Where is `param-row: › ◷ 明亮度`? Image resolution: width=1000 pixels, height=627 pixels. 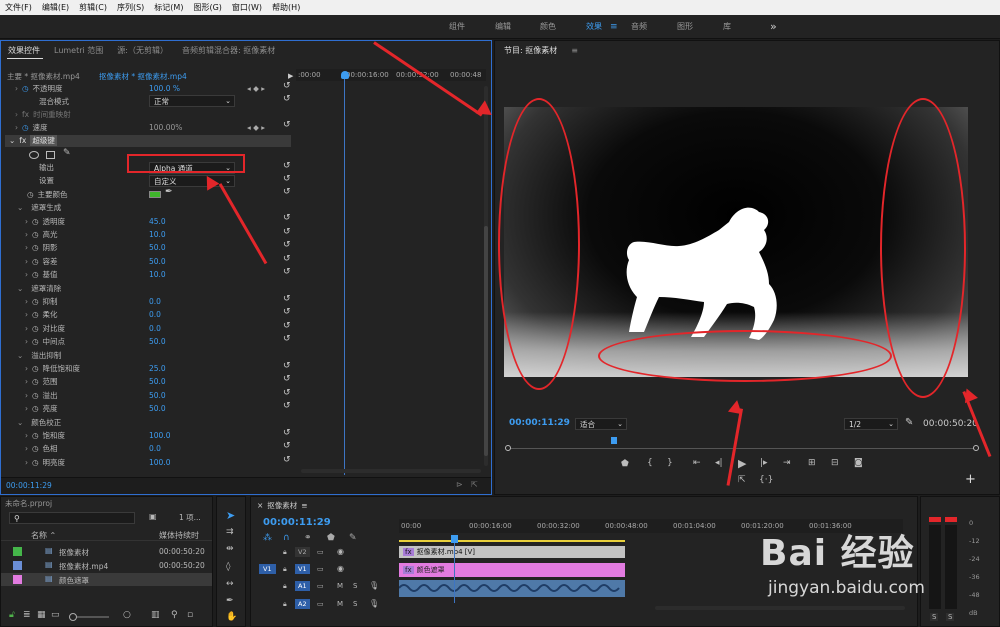 param-row: › ◷ 明亮度 is located at coordinates (45, 462).